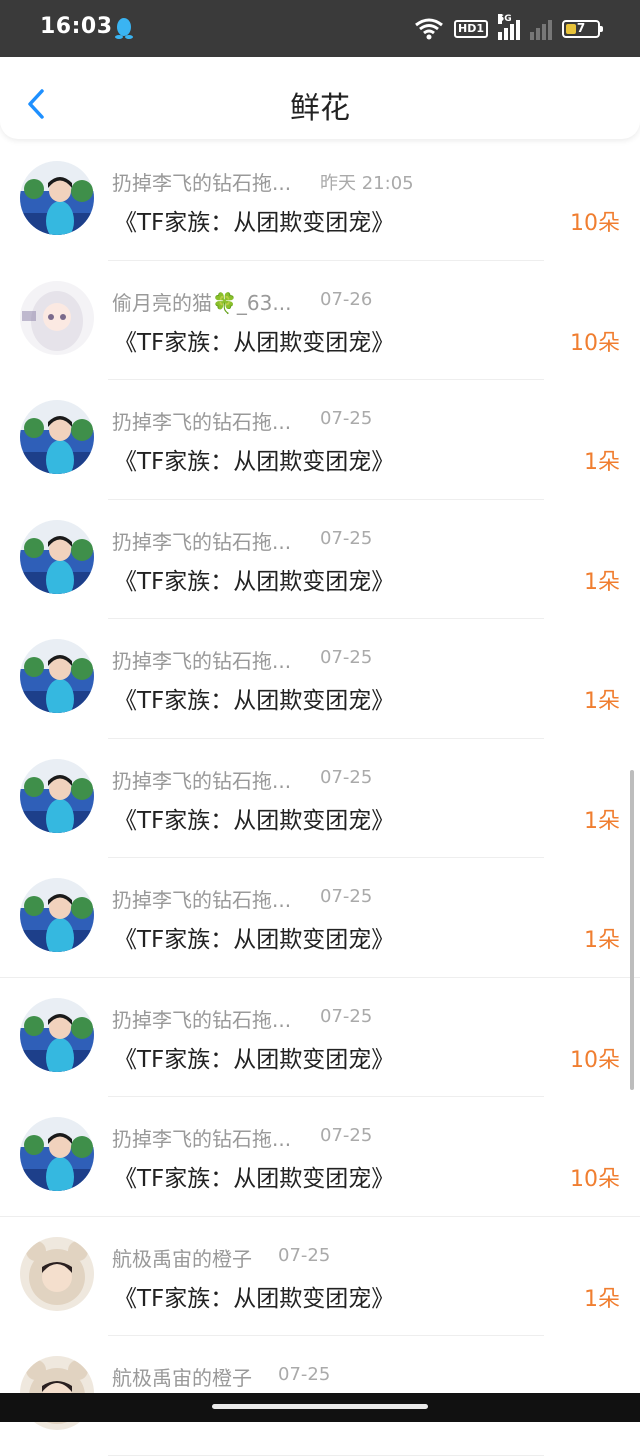 The width and height of the screenshot is (640, 1456). Describe the element at coordinates (320, 320) in the screenshot. I see `list-item: 偷月亮的猫🍀_63... 07-26 《TF家族：从团欺变团宠》 10朵` at that location.